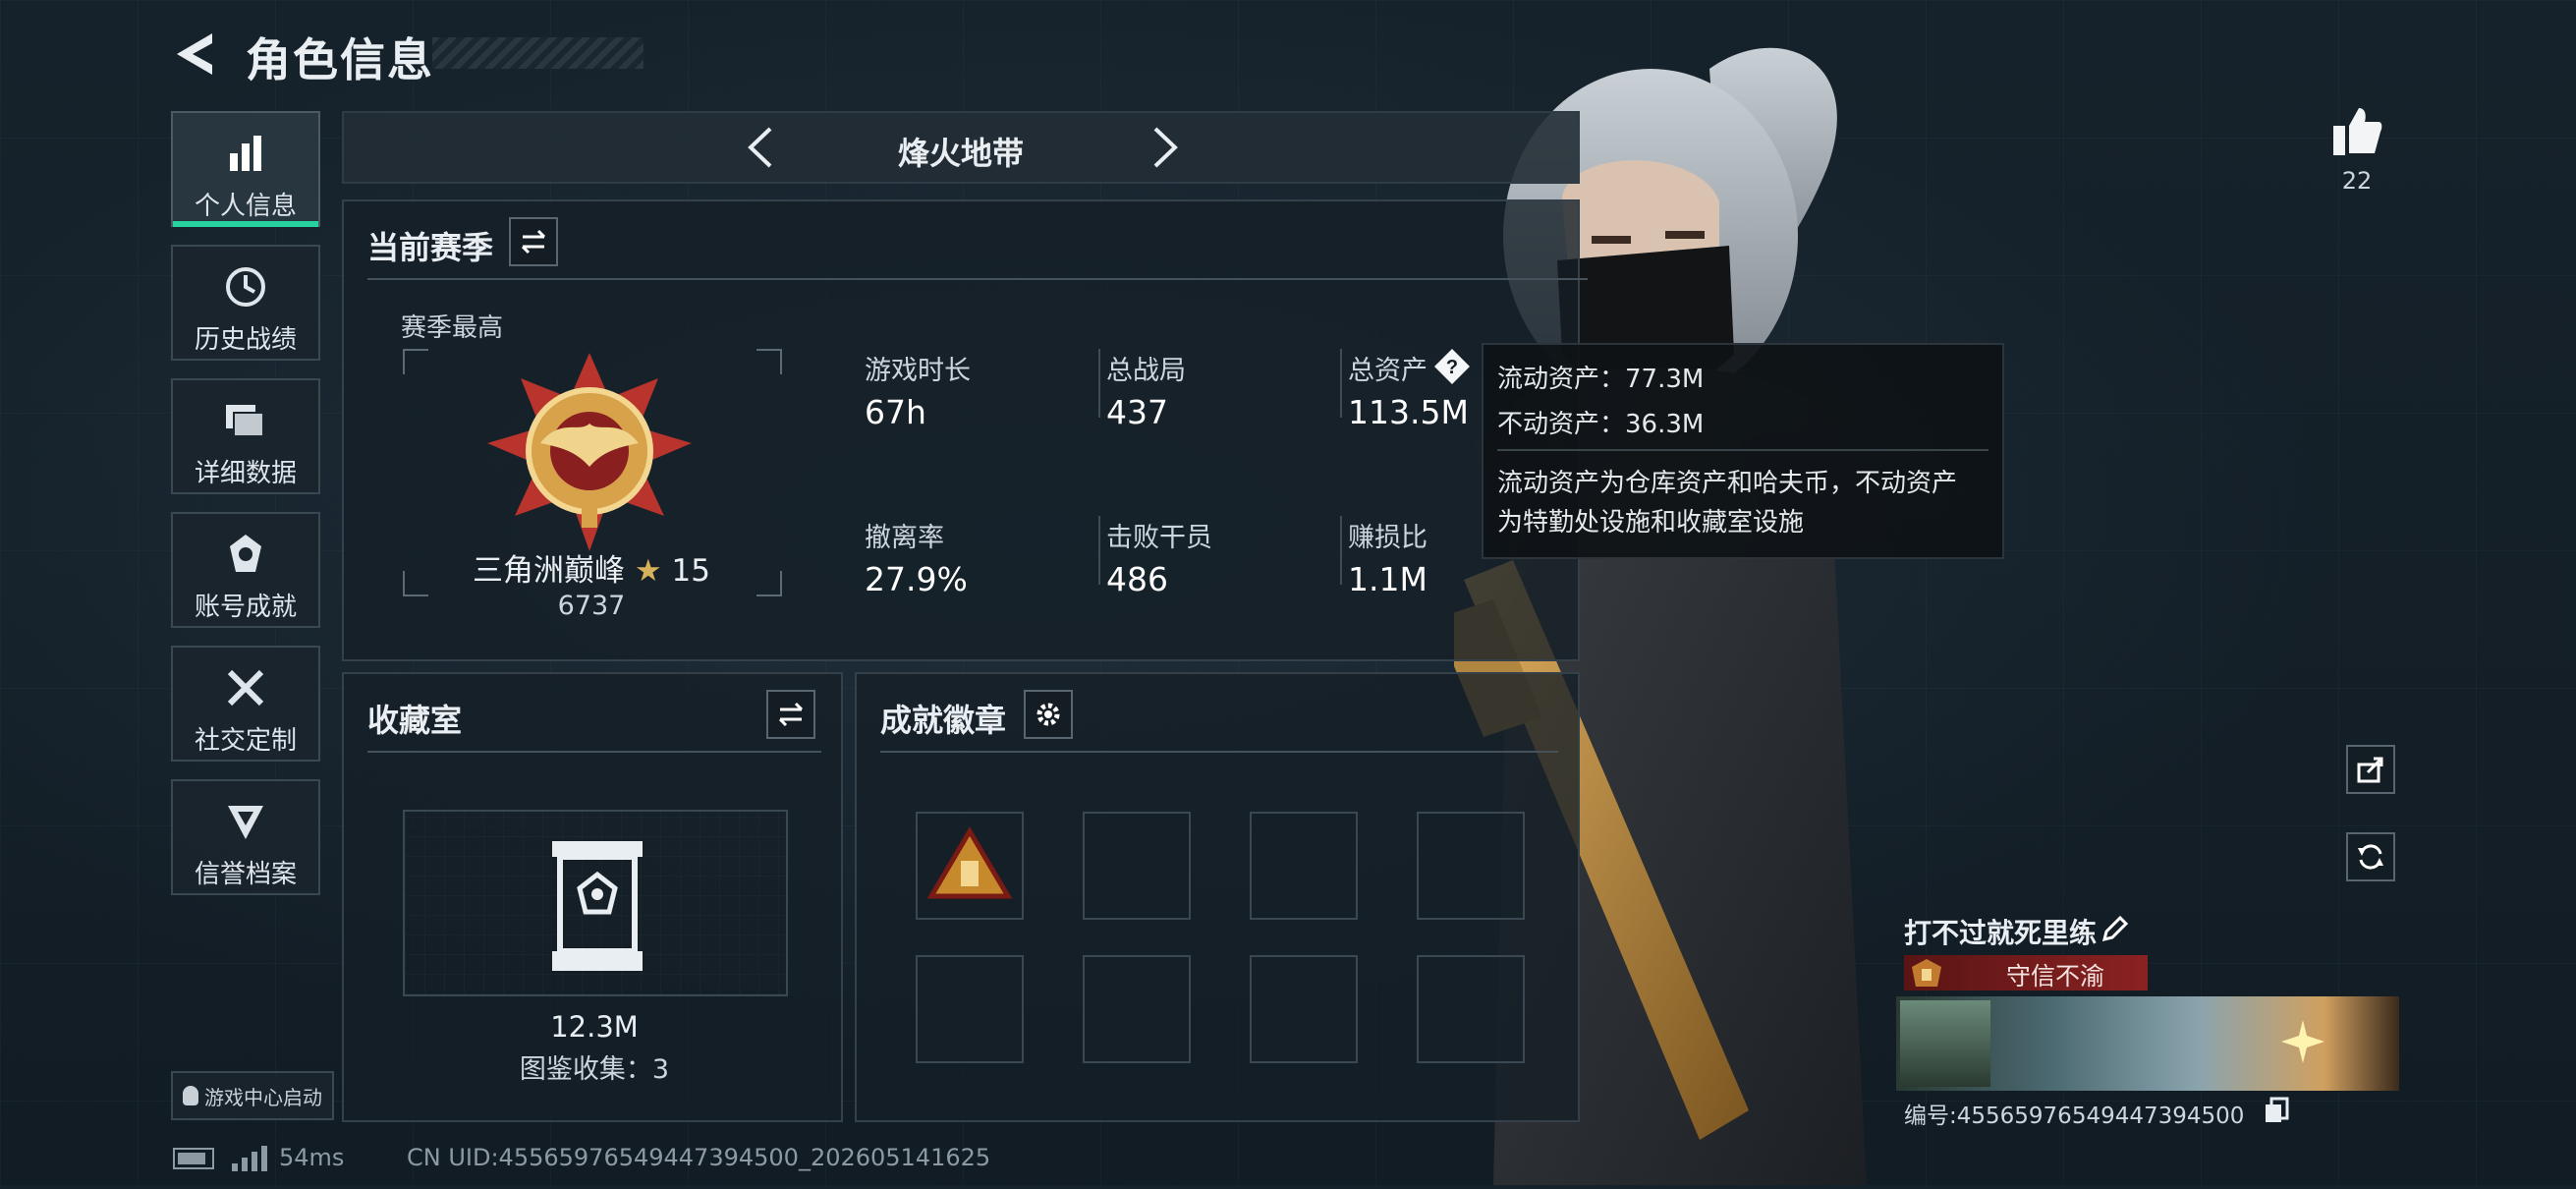 Image resolution: width=2576 pixels, height=1189 pixels. Describe the element at coordinates (193, 1158) in the screenshot. I see `battery-icon` at that location.